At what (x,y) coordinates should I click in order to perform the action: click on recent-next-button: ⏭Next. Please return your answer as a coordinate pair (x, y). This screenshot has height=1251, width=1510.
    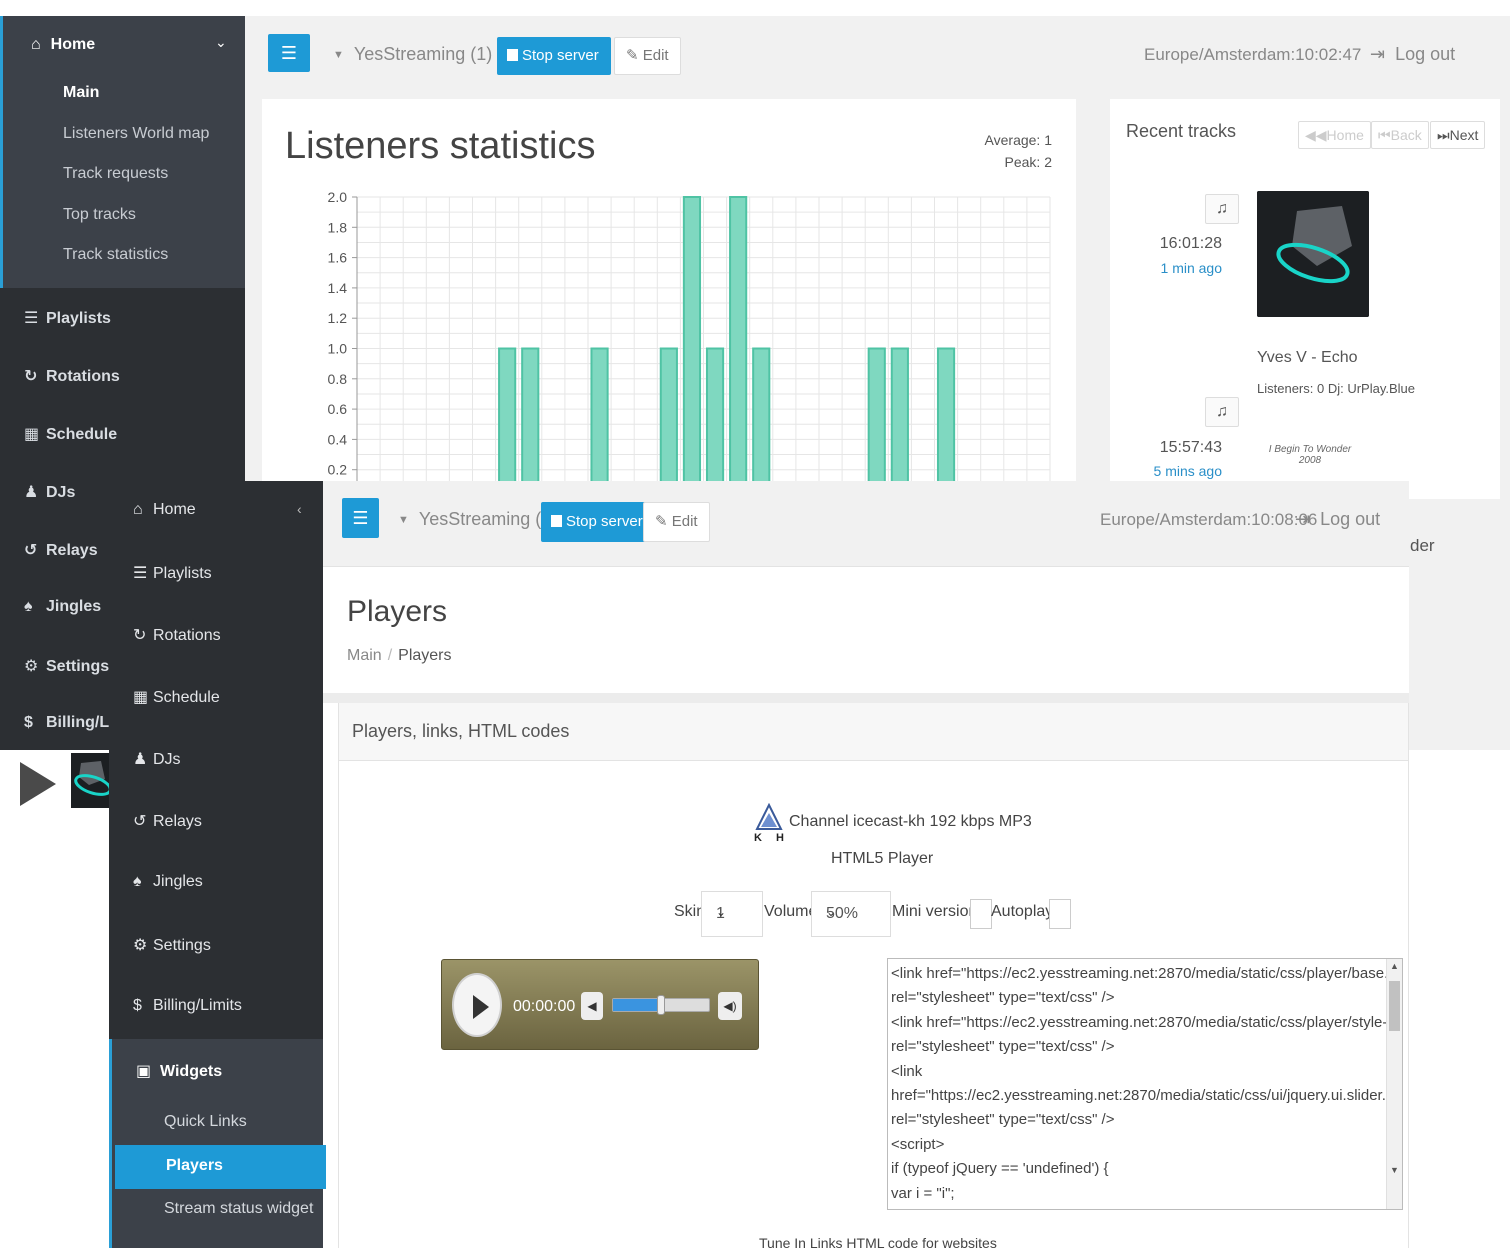
    Looking at the image, I should click on (1458, 135).